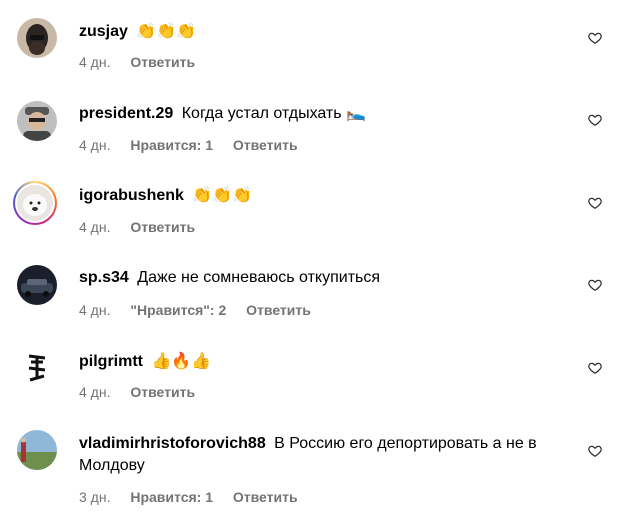 The width and height of the screenshot is (617, 531). I want to click on comment-meta: 4 дн. "Нравится": 2 Ответить, so click(203, 310).